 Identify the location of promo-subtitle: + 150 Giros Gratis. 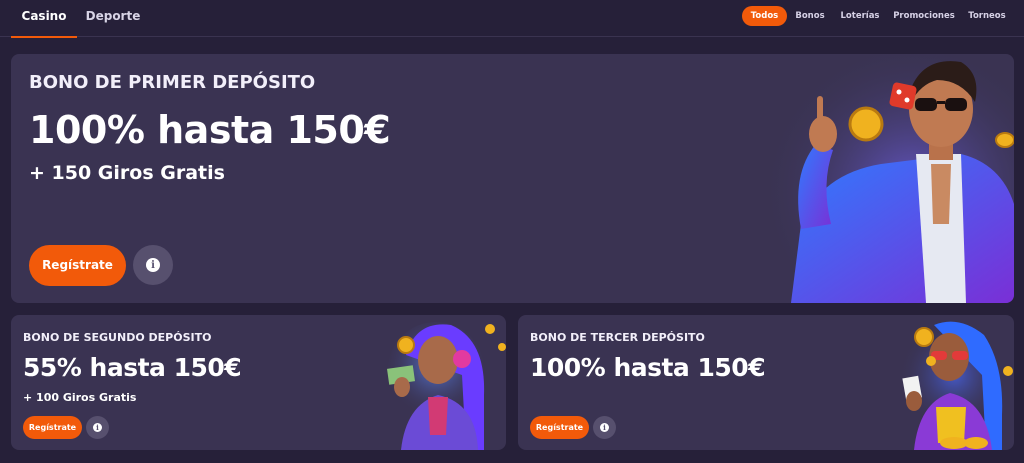
(127, 173).